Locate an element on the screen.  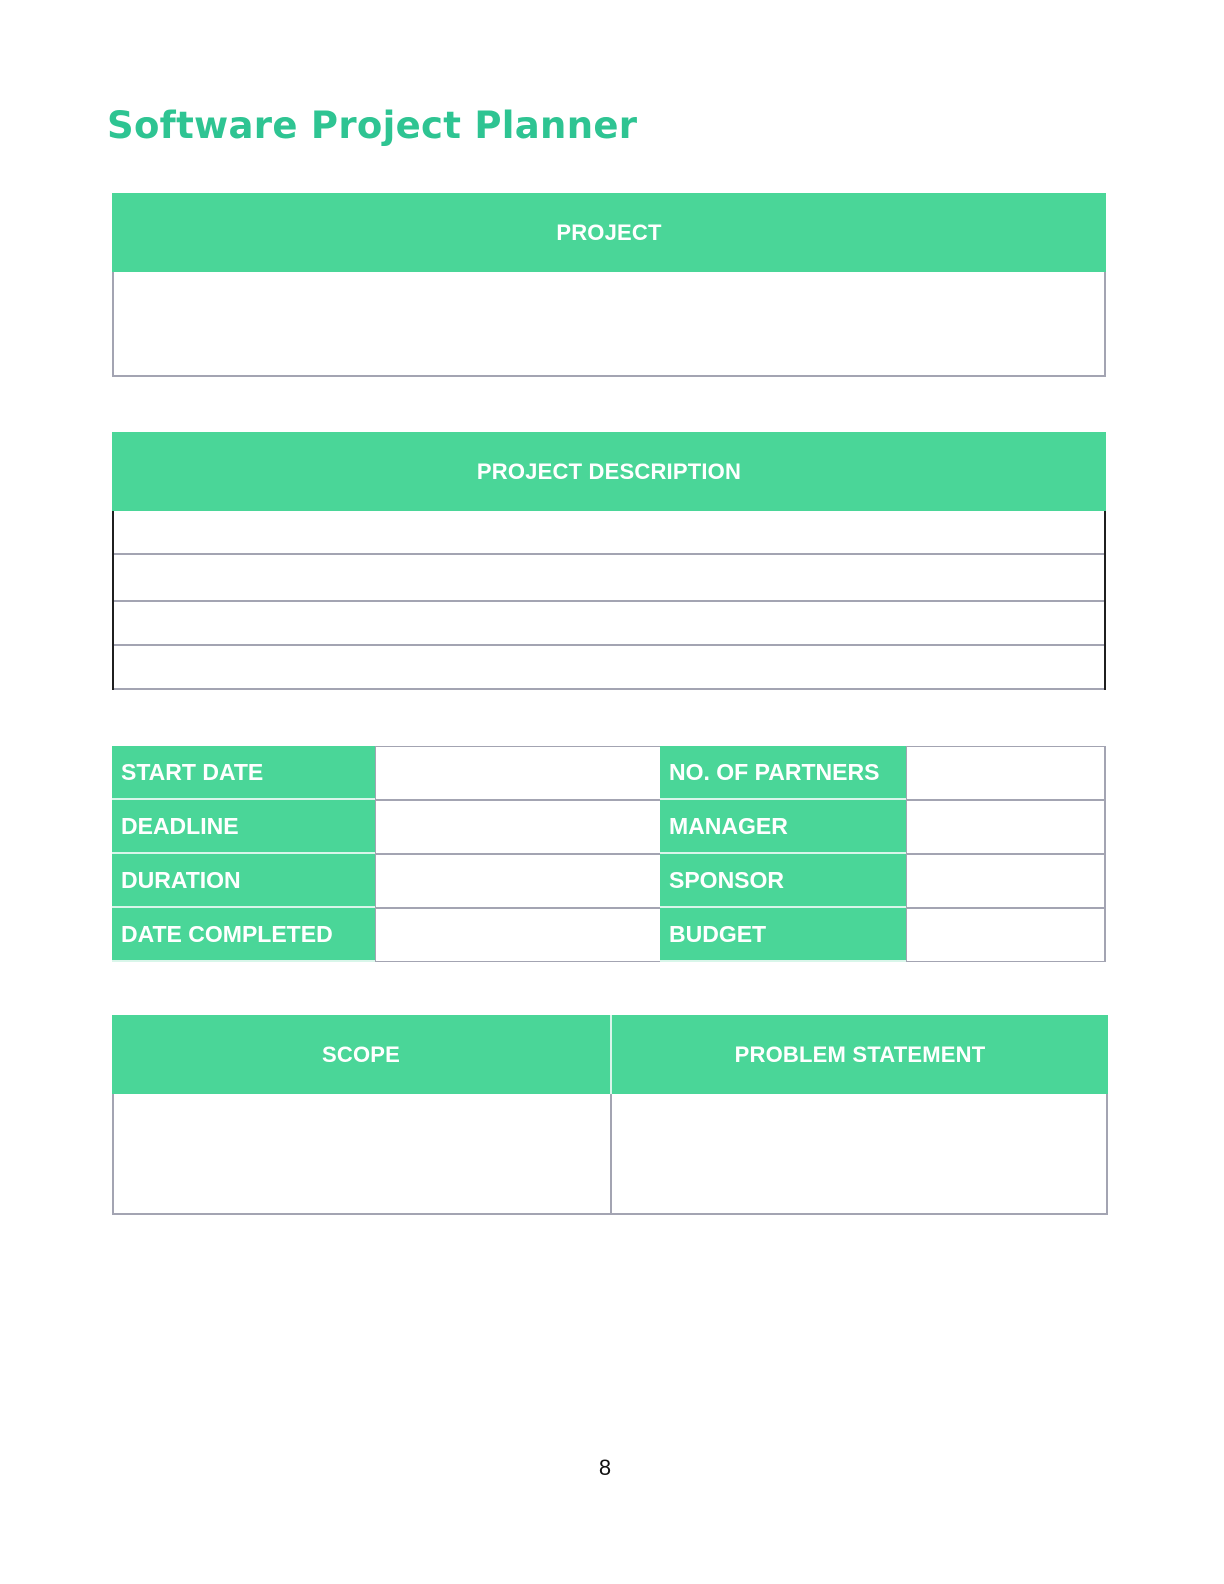
budget-label: BUDGET is located at coordinates (783, 935).